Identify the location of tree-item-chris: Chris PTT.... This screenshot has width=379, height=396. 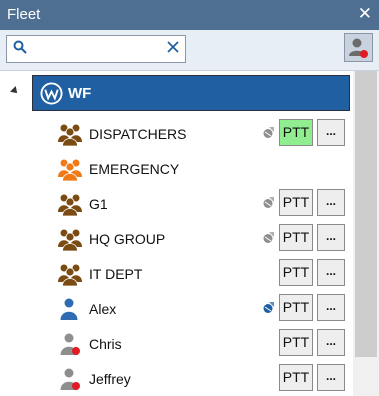
(176, 343).